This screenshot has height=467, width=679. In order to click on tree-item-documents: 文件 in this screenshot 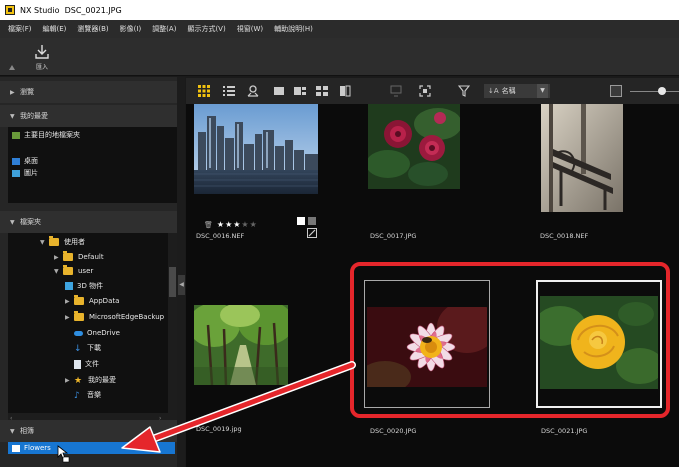, I will do `click(86, 364)`.